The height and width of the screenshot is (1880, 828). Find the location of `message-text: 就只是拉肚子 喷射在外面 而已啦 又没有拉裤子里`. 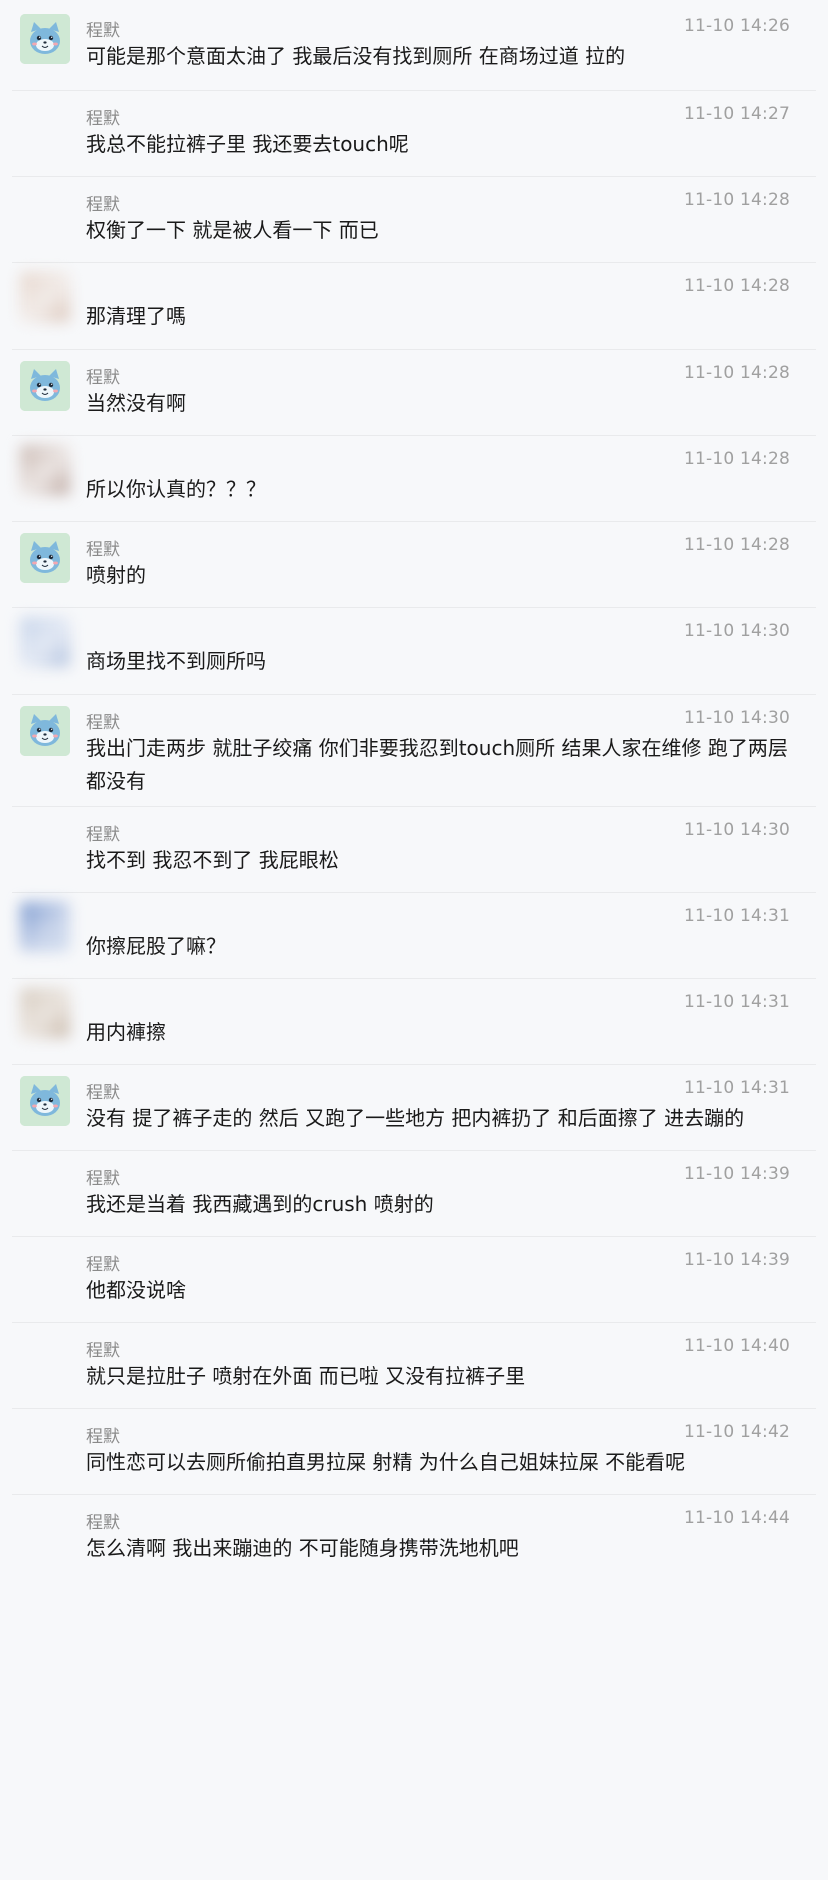

message-text: 就只是拉肚子 喷射在外面 而已啦 又没有拉裤子里 is located at coordinates (306, 1376).